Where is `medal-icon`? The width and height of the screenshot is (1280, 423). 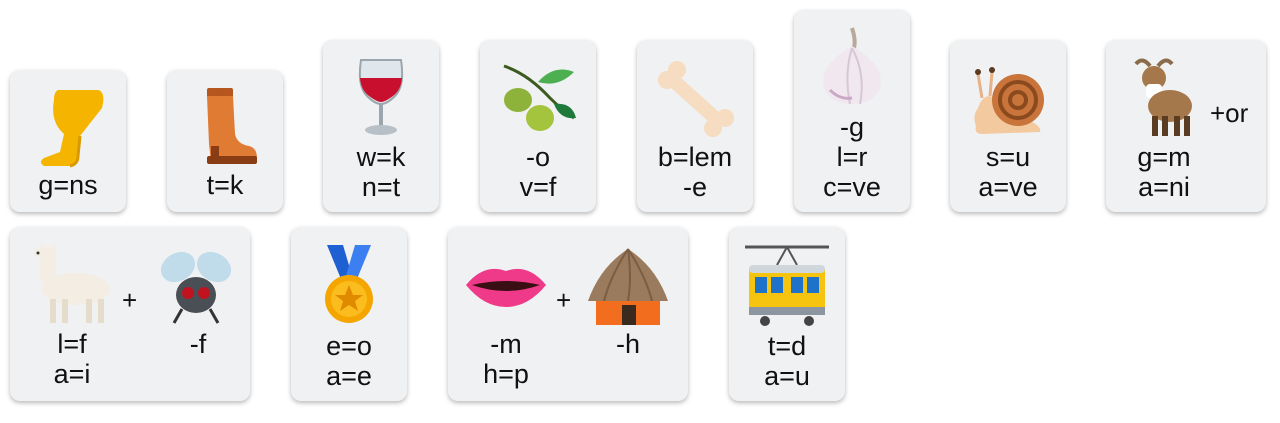 medal-icon is located at coordinates (349, 284).